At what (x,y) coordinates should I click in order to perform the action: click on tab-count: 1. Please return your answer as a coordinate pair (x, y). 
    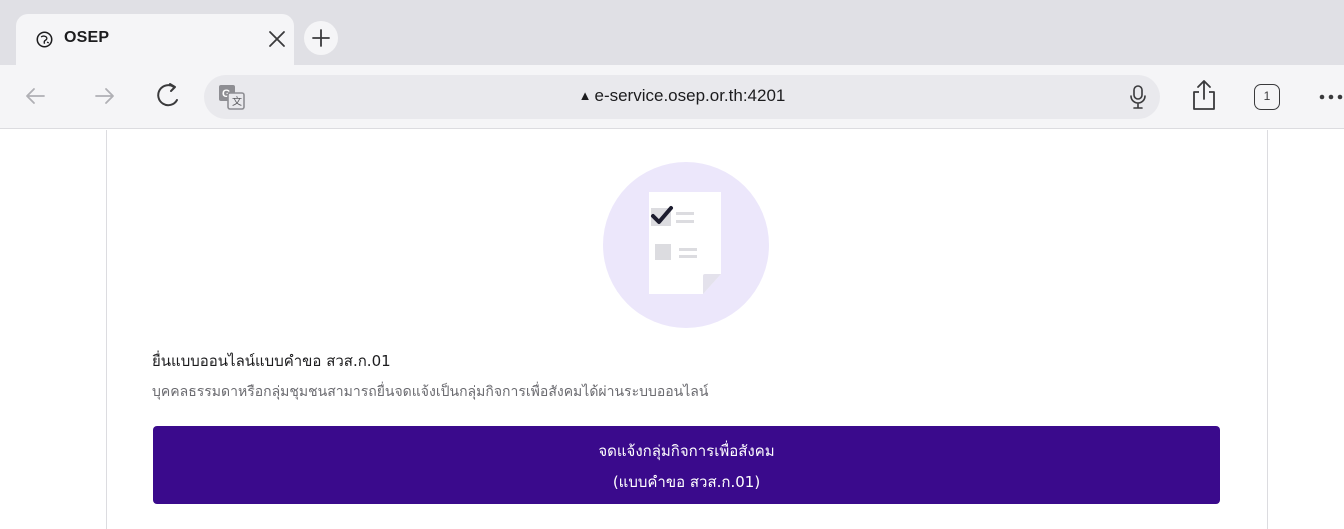
    Looking at the image, I should click on (1267, 96).